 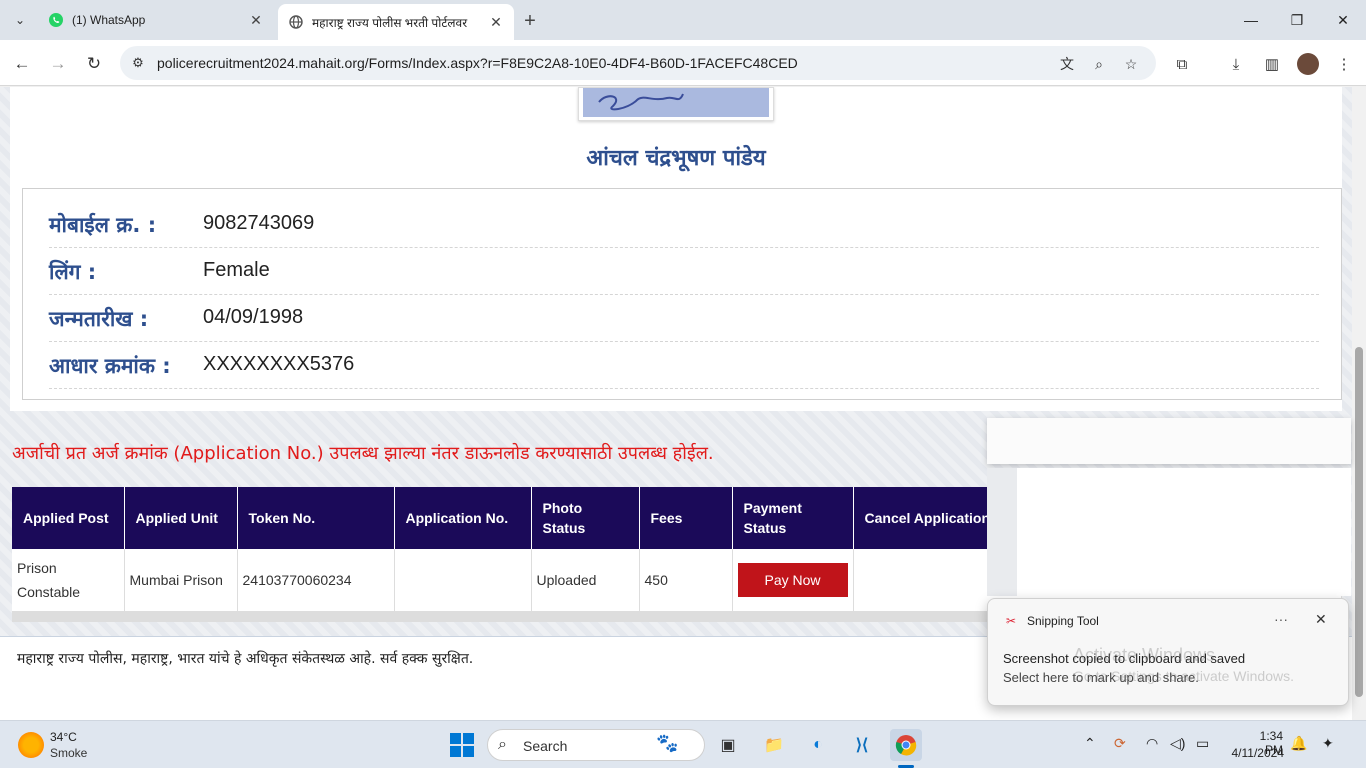 What do you see at coordinates (818, 745) in the screenshot?
I see `edge-icon: ◐` at bounding box center [818, 745].